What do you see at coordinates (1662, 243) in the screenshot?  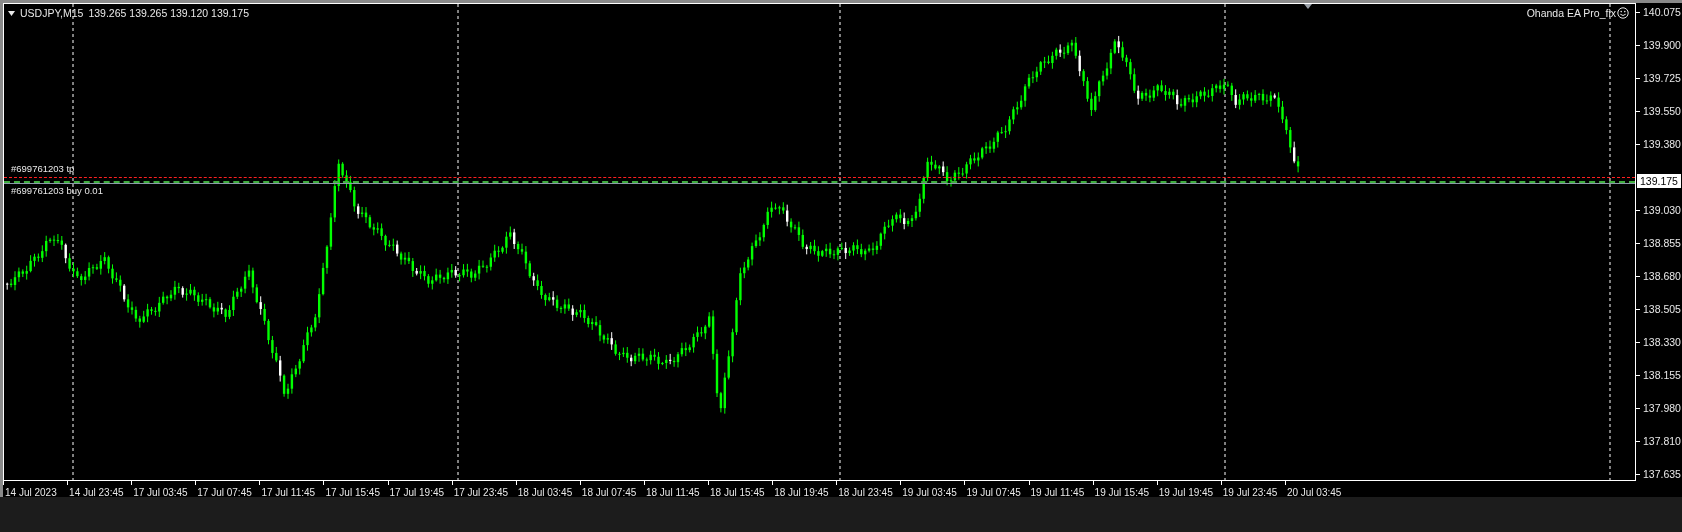 I see `price-label: 138.855` at bounding box center [1662, 243].